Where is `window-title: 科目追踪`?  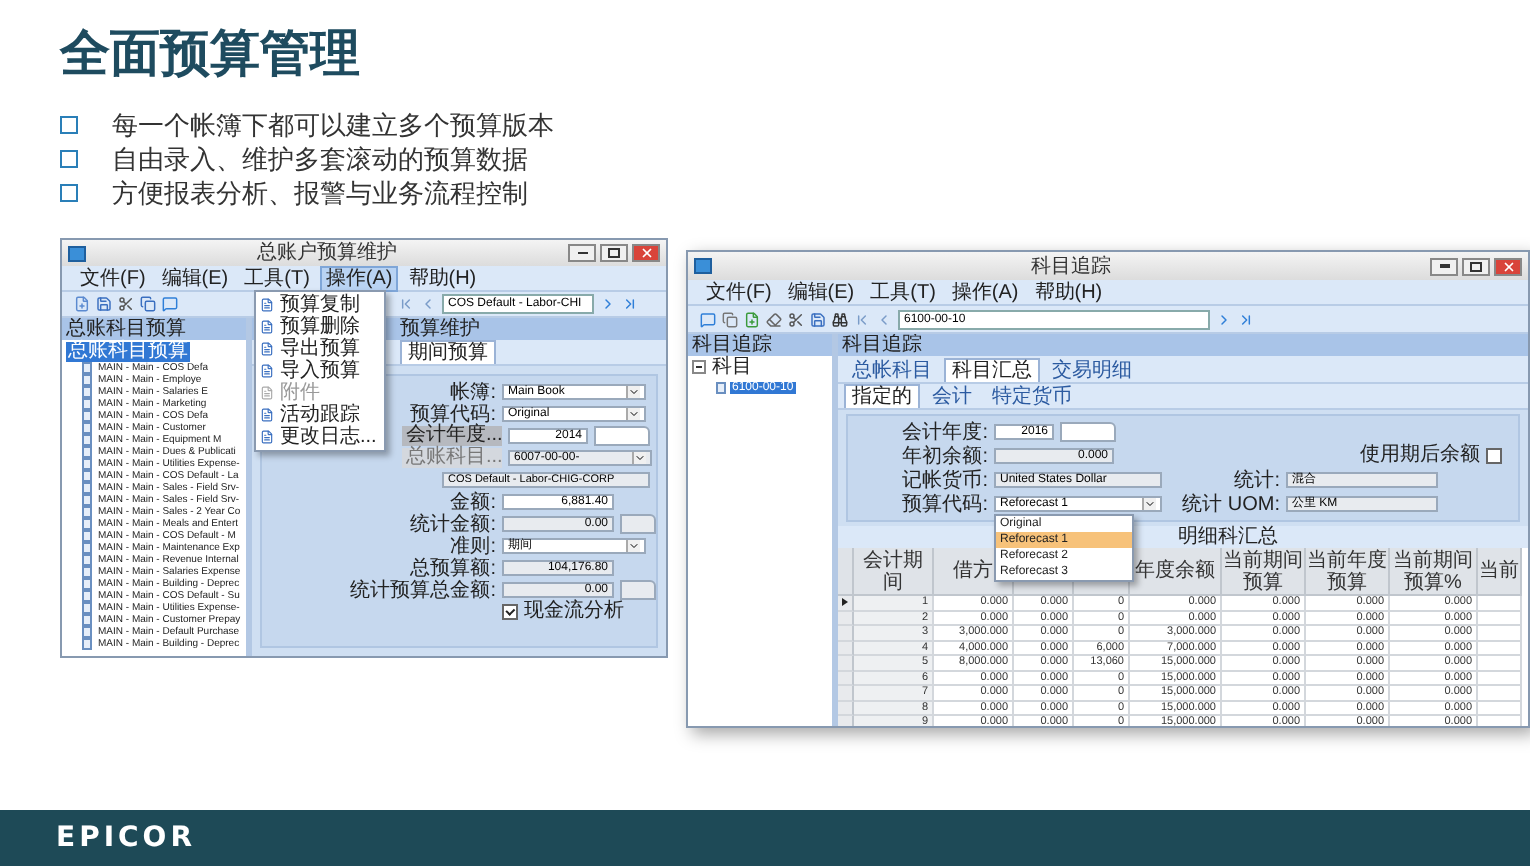 window-title: 科目追踪 is located at coordinates (1071, 266).